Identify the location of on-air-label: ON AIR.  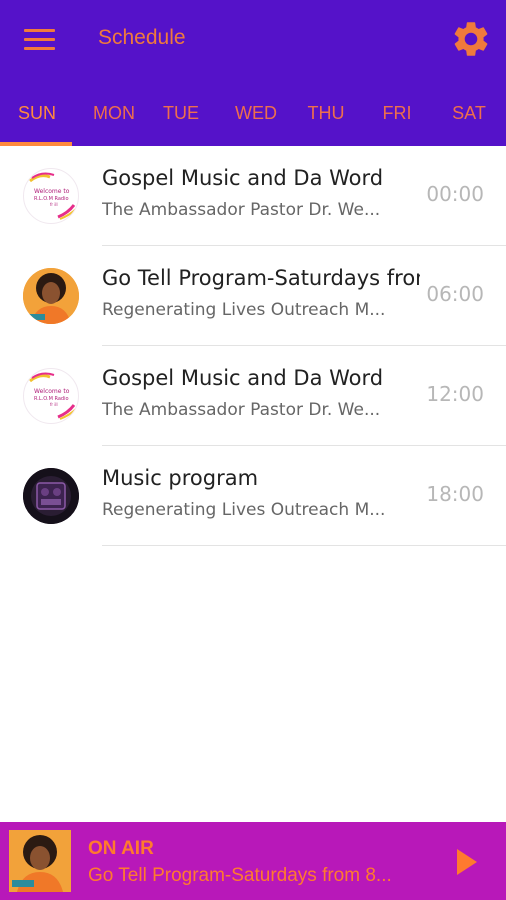
(121, 848).